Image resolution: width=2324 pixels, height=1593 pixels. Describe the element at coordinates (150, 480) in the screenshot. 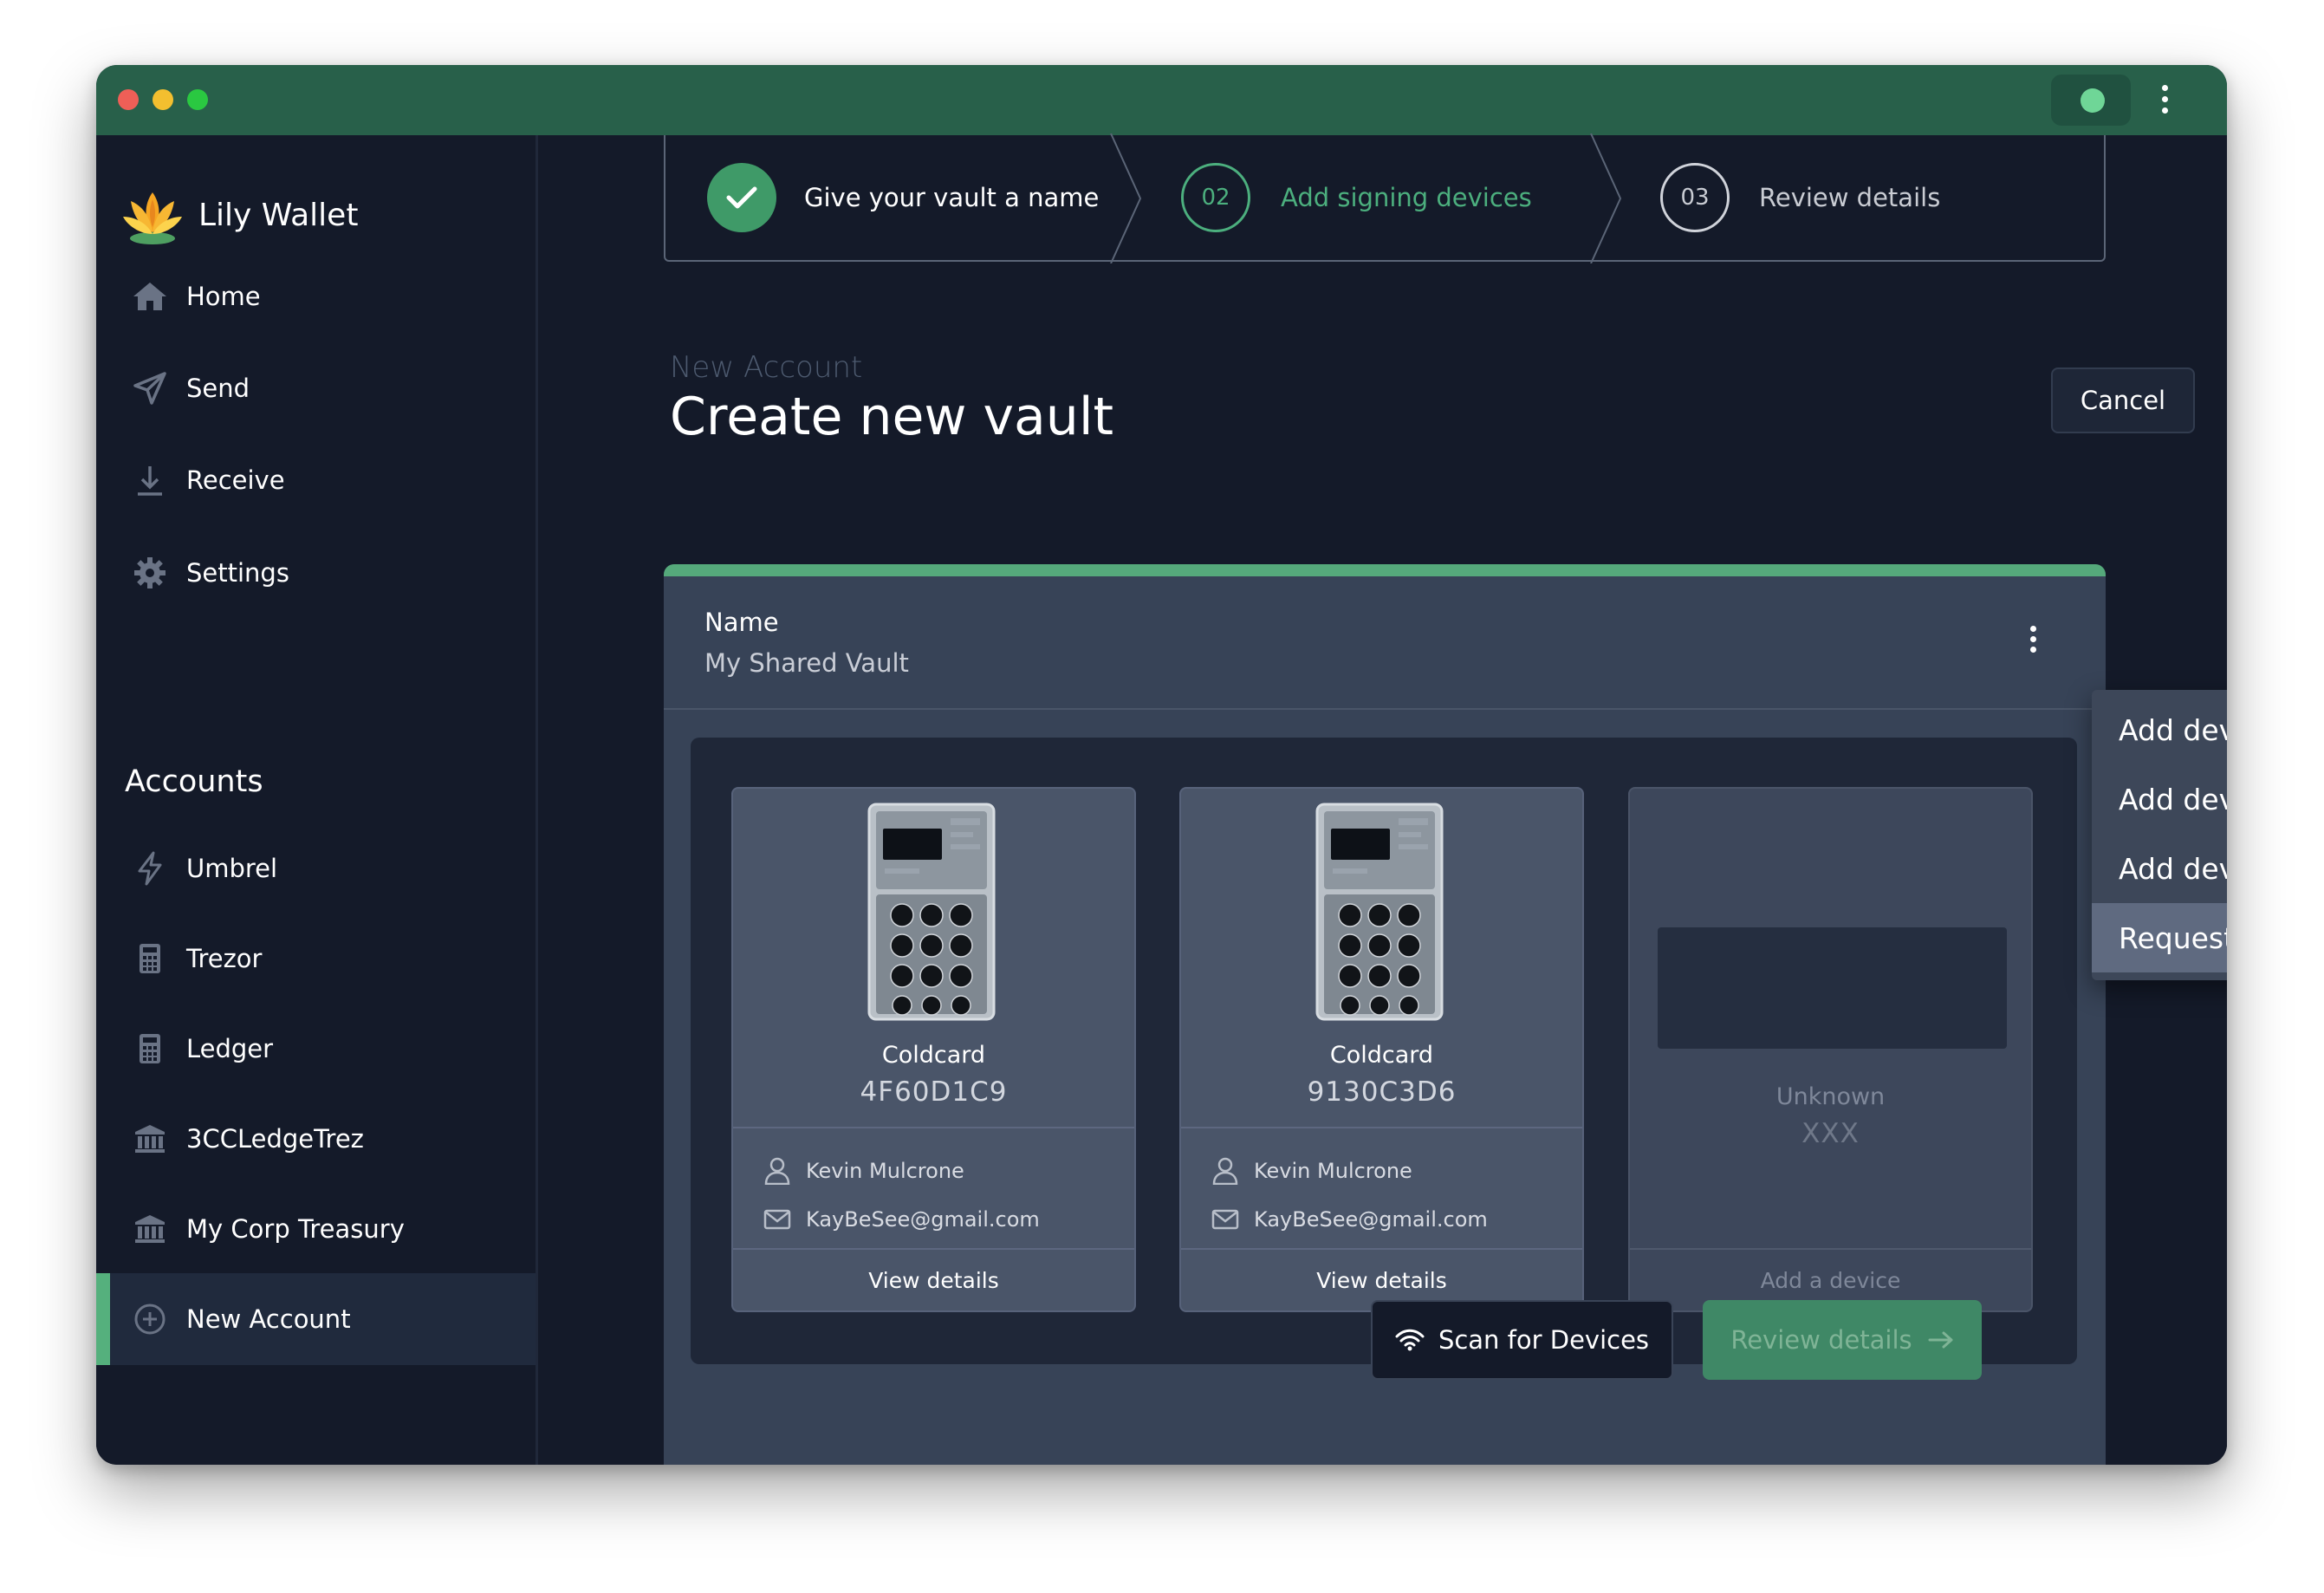

I see `download-icon` at that location.